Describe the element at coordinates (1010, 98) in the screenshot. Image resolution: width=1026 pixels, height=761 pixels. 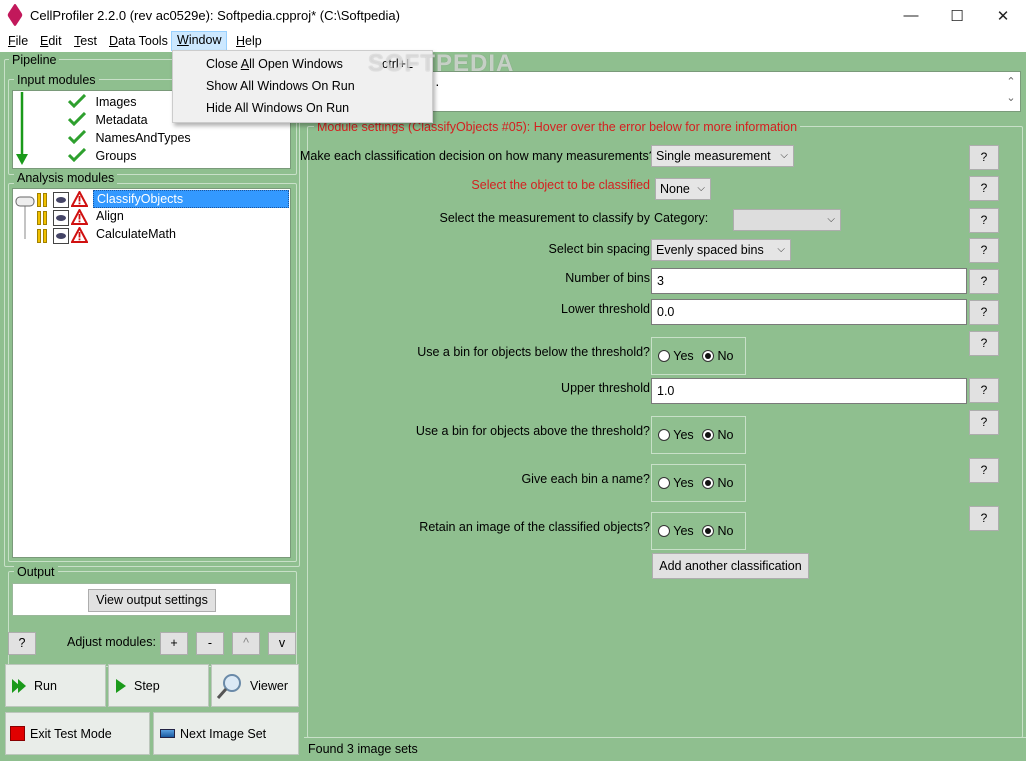
I see `scroll-down-icon: ⌄` at that location.